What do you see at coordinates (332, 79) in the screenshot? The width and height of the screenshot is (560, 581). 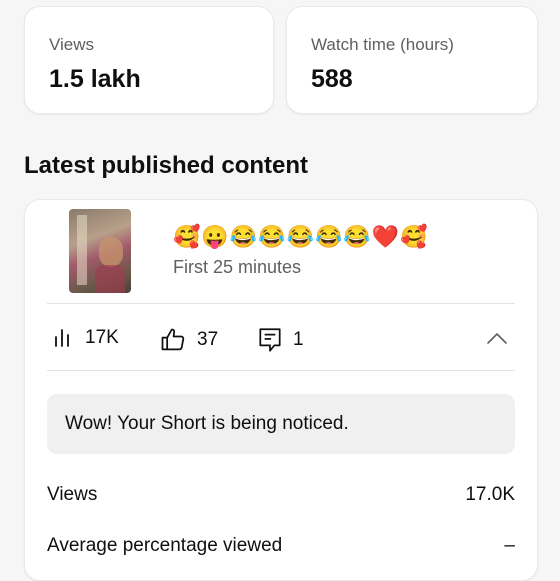 I see `watch-time-stat-value: 588` at bounding box center [332, 79].